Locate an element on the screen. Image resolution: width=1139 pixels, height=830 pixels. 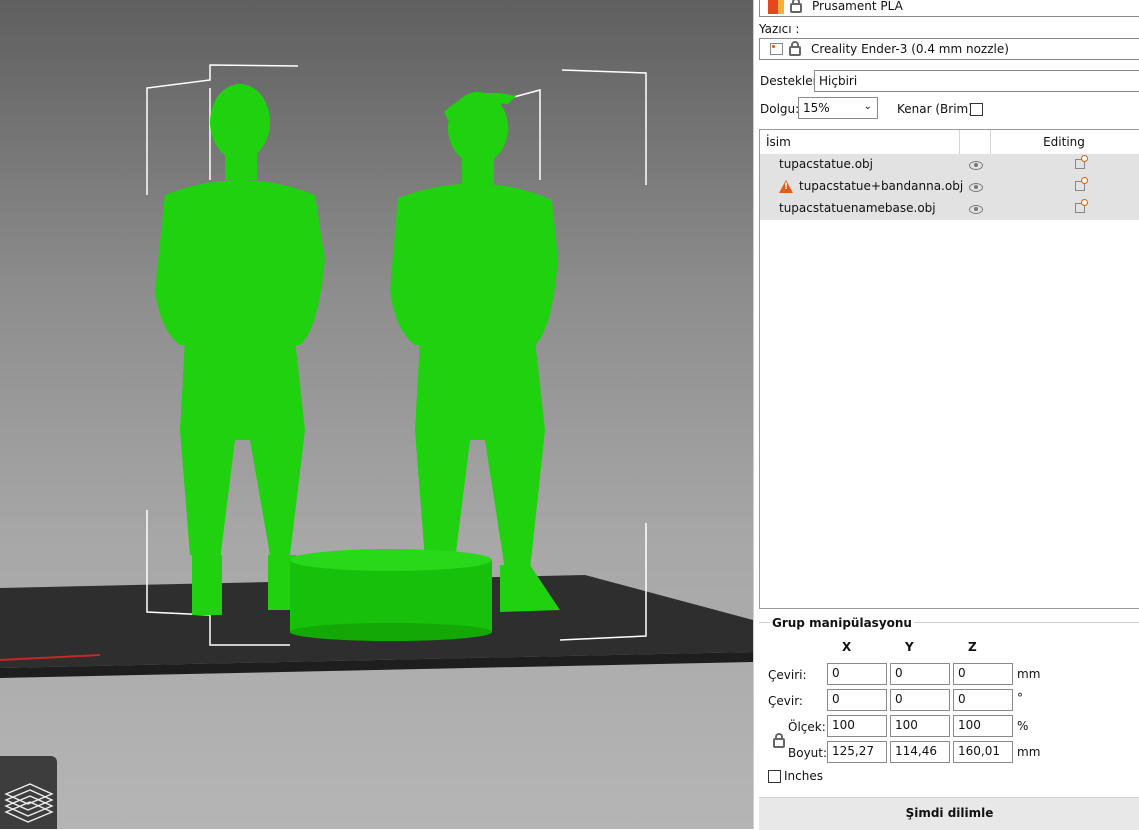
filament-select: Prusament PLA is located at coordinates (949, 8).